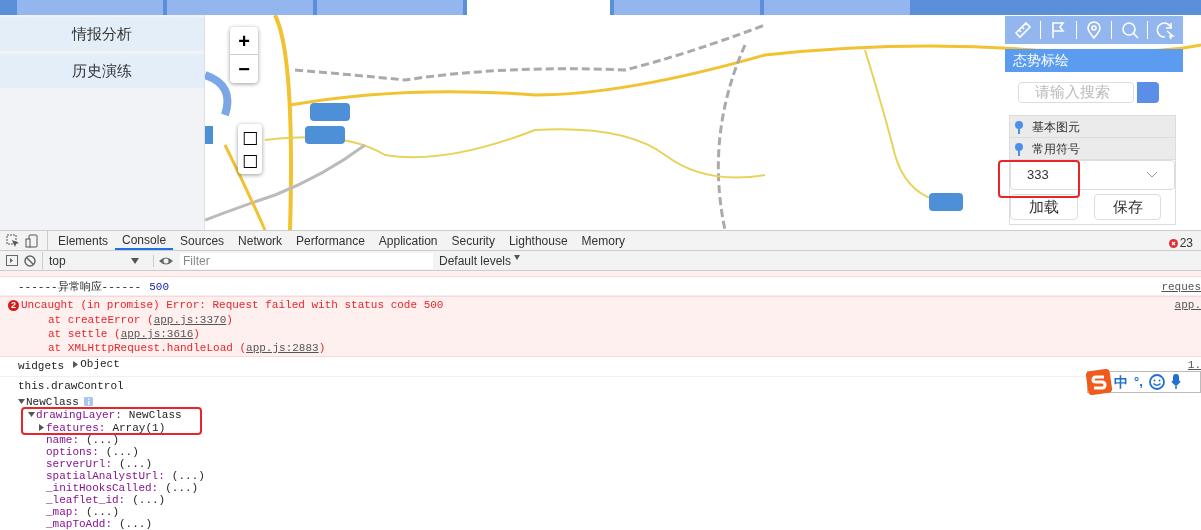  Describe the element at coordinates (1156, 382) in the screenshot. I see `emoji-icon` at that location.